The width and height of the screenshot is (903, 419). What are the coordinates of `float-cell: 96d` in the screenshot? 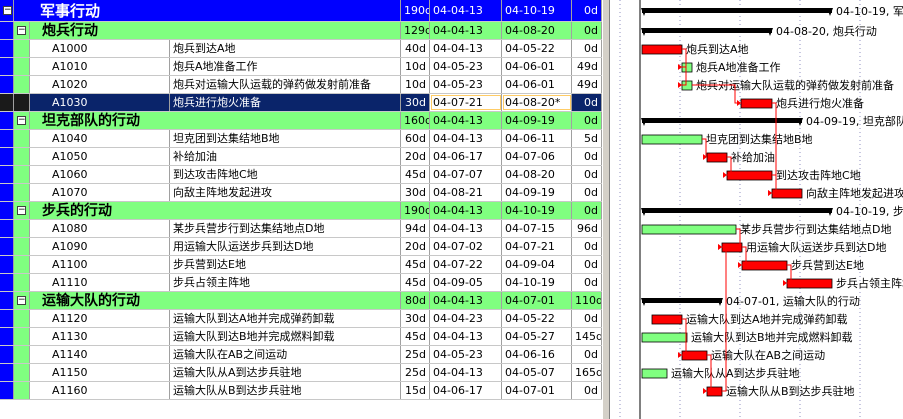 It's located at (587, 228).